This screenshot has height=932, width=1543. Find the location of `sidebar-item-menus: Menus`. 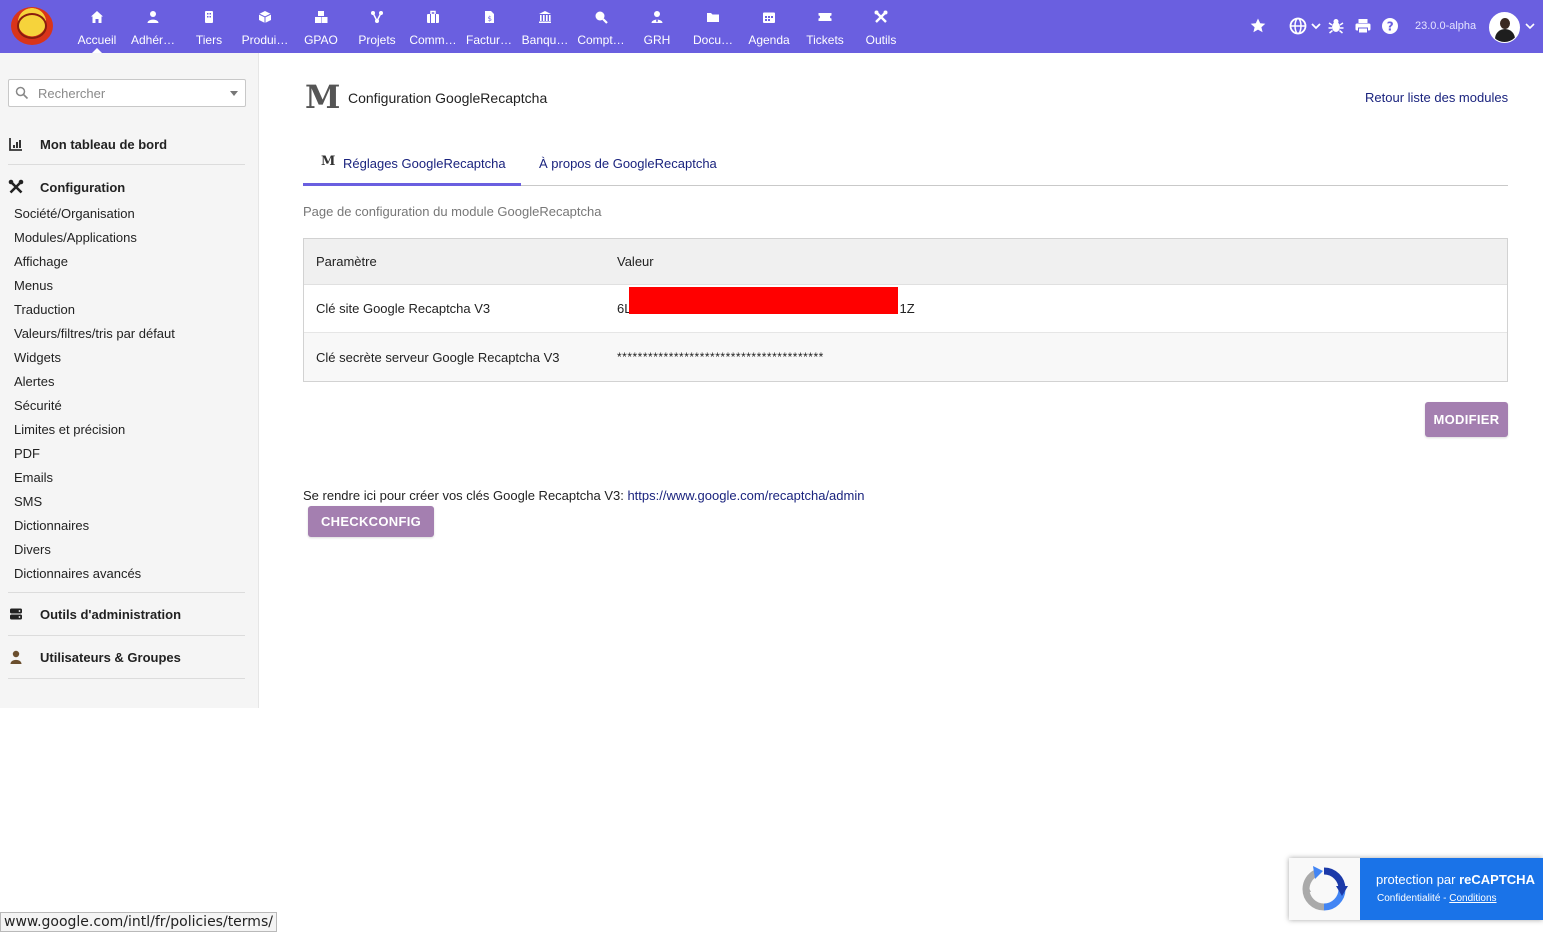

sidebar-item-menus: Menus is located at coordinates (33, 285).